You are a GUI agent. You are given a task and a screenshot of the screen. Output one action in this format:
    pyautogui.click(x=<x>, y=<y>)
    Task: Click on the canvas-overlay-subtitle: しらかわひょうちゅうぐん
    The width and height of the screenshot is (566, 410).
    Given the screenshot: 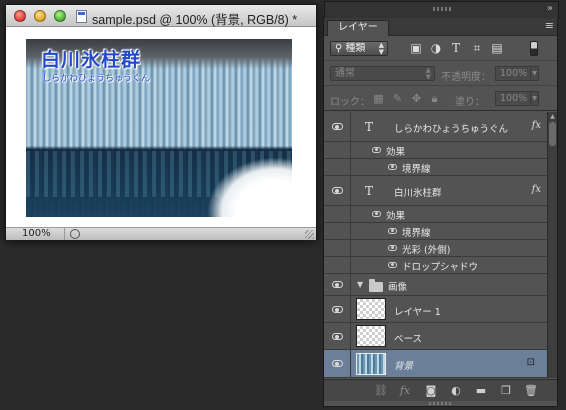 What is the action you would take?
    pyautogui.click(x=96, y=79)
    